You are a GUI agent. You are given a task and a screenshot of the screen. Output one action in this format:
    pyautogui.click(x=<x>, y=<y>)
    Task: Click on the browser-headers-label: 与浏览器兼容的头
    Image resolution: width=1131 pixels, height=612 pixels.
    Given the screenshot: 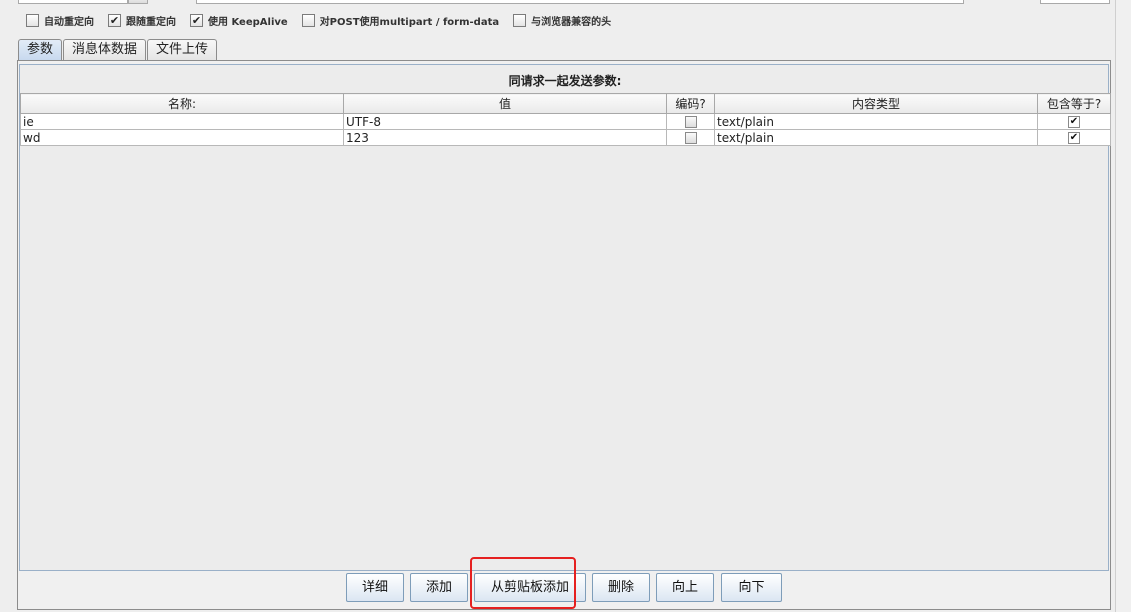 What is the action you would take?
    pyautogui.click(x=571, y=22)
    